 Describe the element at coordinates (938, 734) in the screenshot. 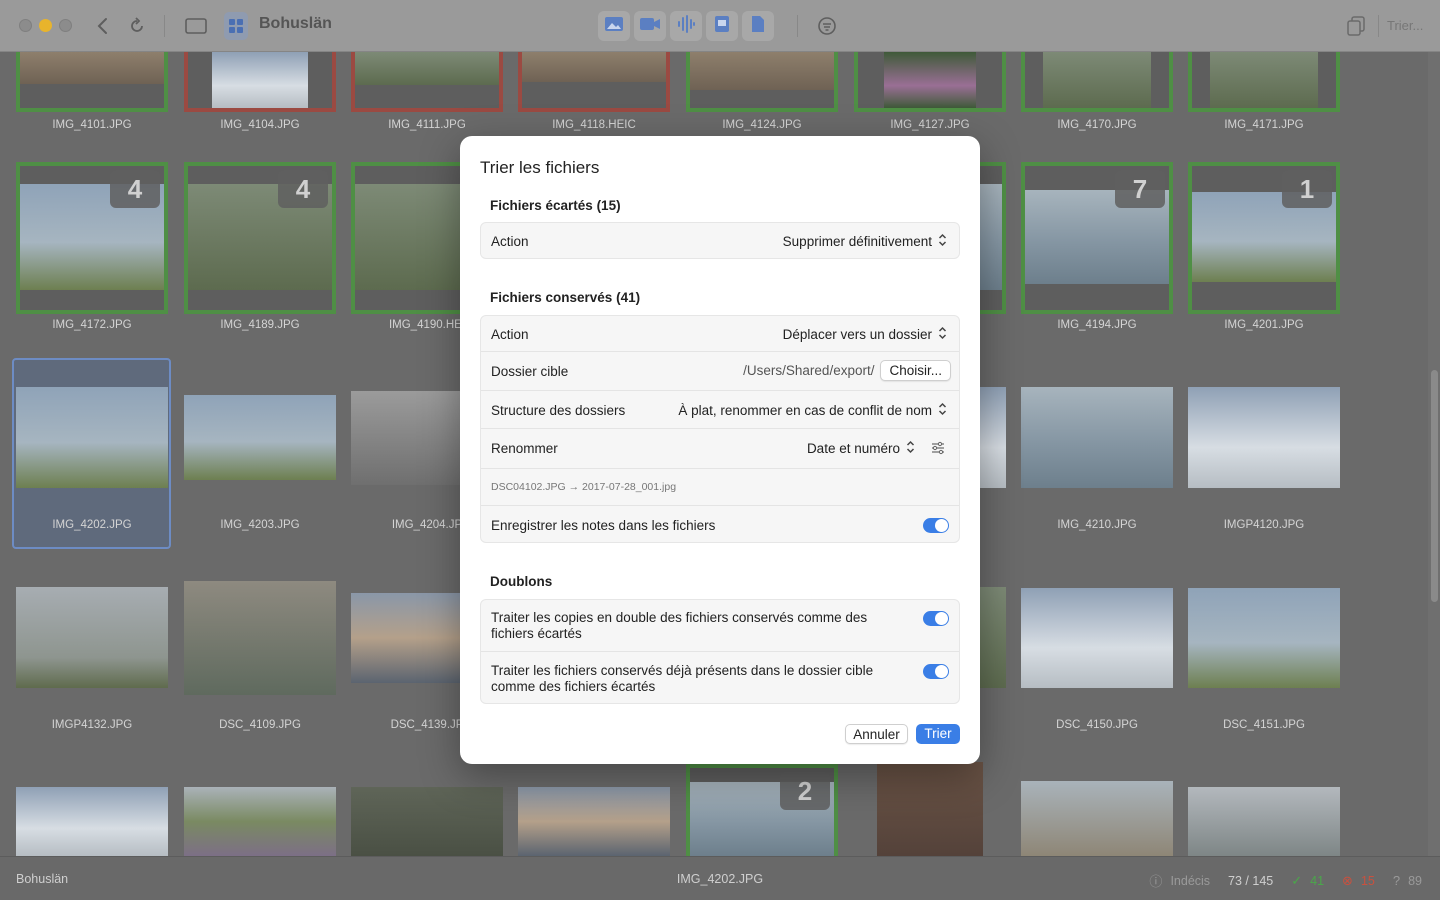

I see `sort-button: Trier` at that location.